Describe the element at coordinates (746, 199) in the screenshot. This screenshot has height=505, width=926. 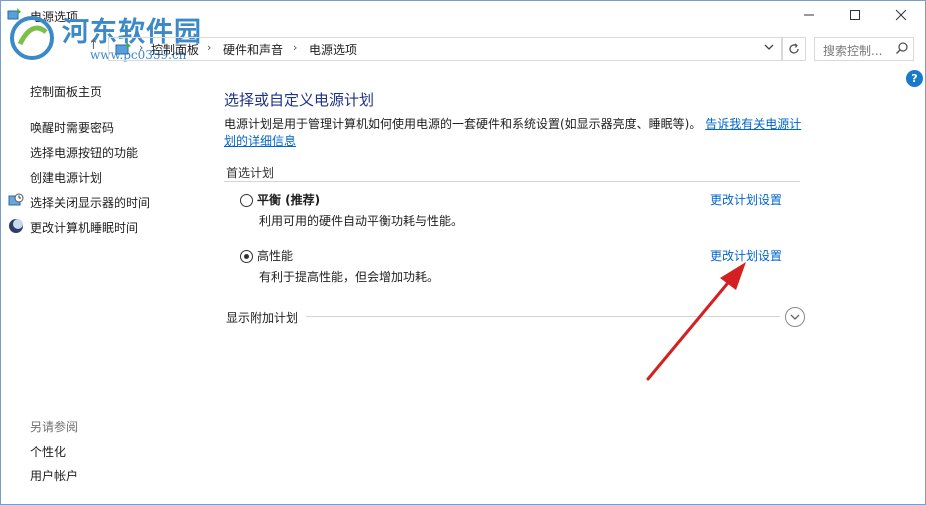
I see `plan-balanced-change-link: 更改计划设置` at that location.